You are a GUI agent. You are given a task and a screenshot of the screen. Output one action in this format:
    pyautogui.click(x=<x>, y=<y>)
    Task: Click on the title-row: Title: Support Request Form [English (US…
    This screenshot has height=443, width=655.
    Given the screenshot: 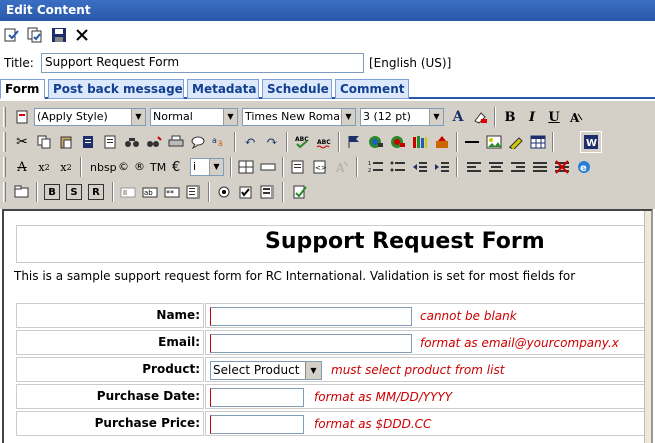 What is the action you would take?
    pyautogui.click(x=327, y=63)
    